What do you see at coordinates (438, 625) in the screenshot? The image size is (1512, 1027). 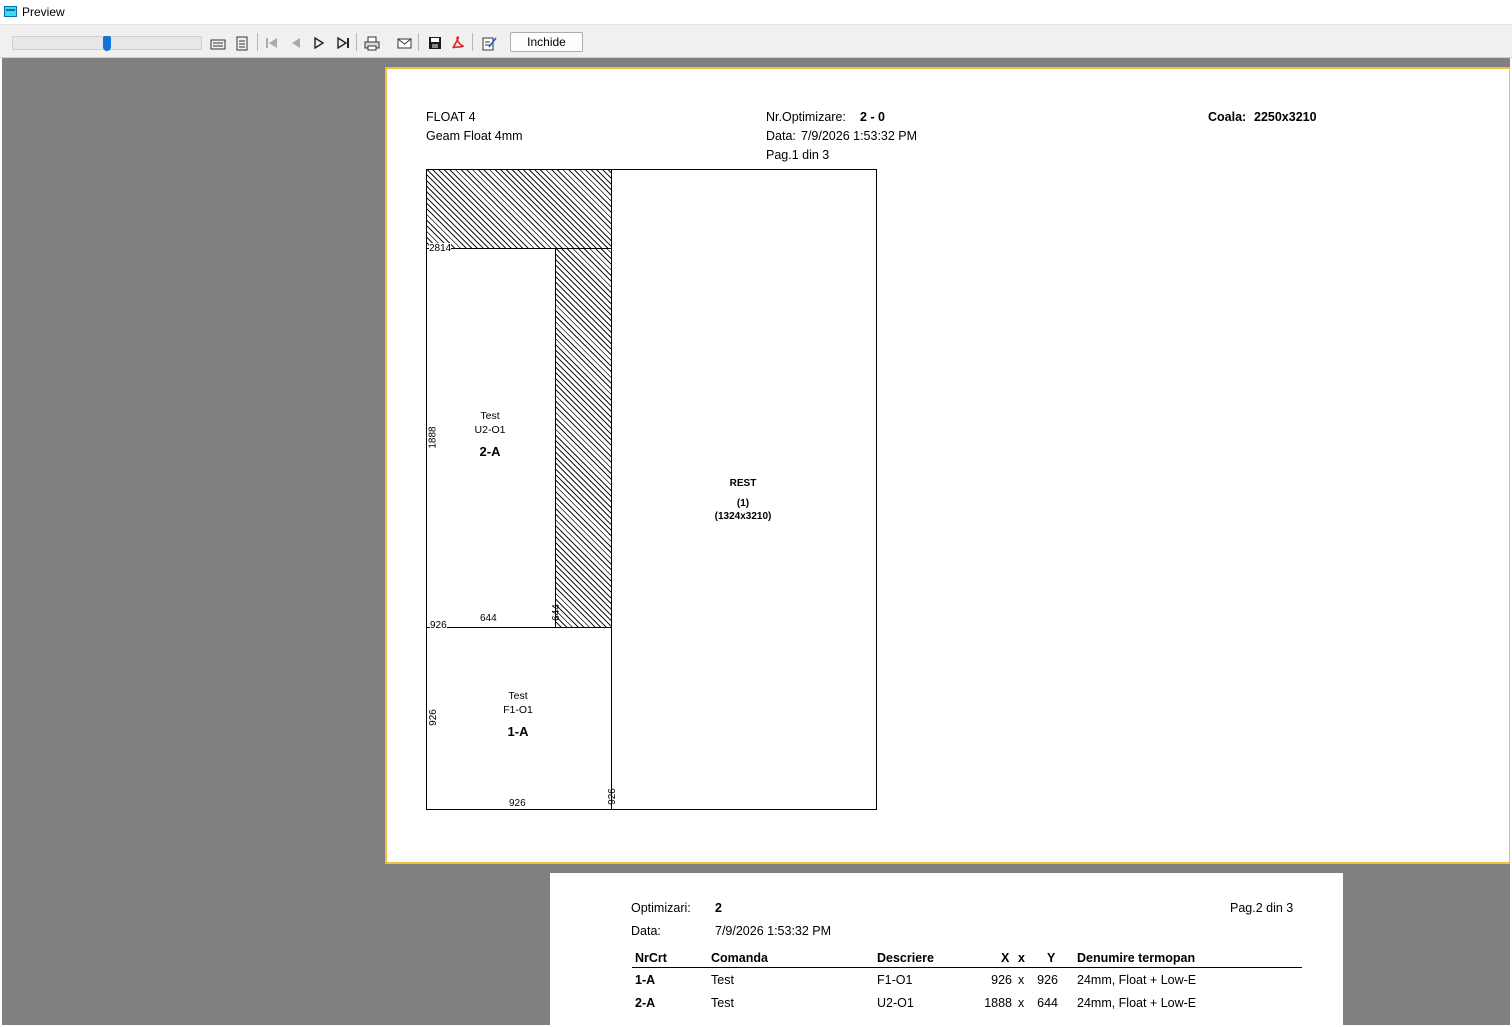 I see `dimension-926-cut: 926` at bounding box center [438, 625].